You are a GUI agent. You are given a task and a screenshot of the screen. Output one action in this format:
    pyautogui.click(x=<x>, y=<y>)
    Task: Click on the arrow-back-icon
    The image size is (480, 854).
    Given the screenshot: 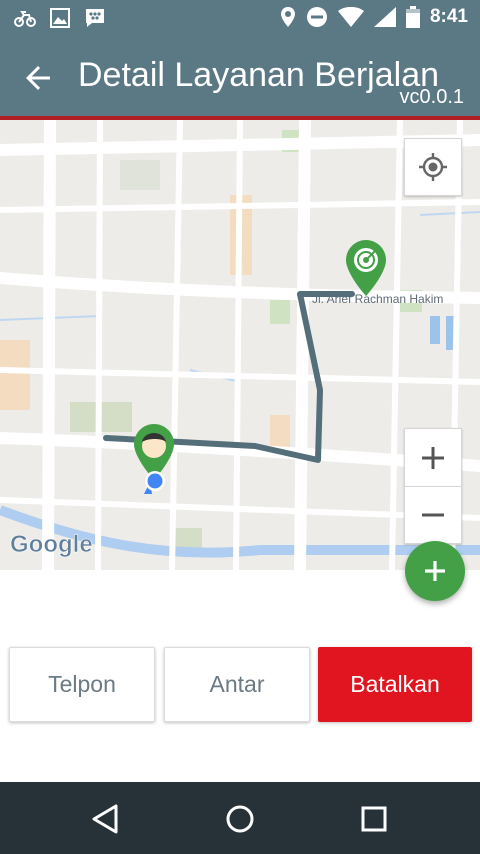 What is the action you would take?
    pyautogui.click(x=38, y=78)
    